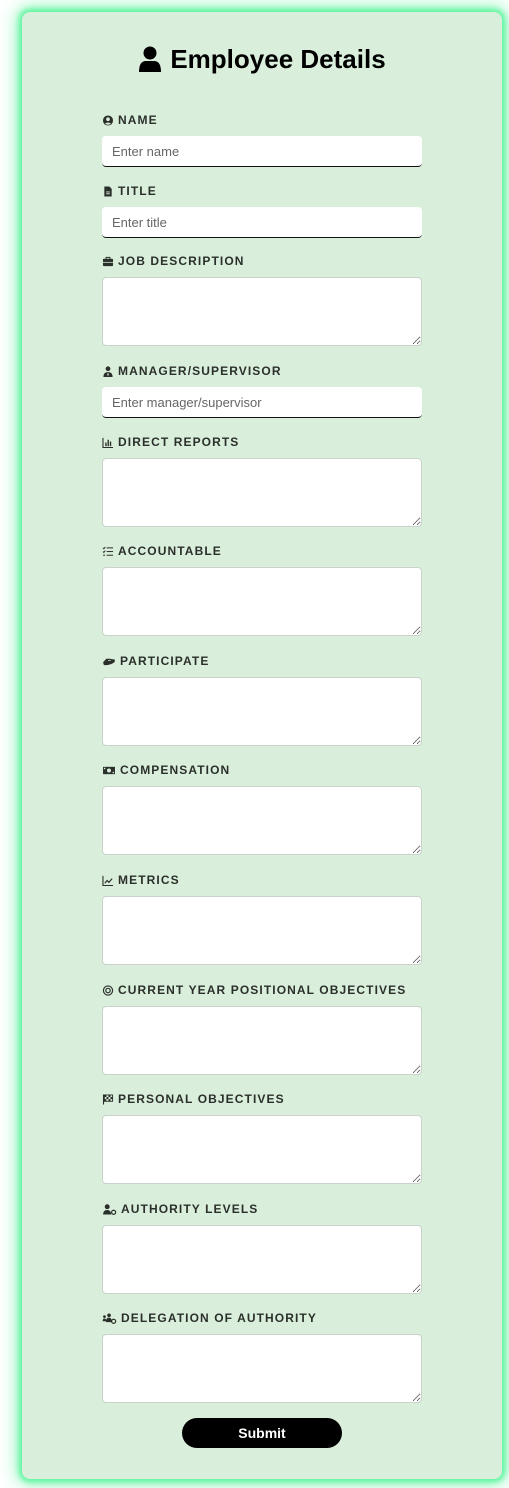 This screenshot has height=1488, width=509. I want to click on compensation-label: COMPENSATION, so click(175, 770).